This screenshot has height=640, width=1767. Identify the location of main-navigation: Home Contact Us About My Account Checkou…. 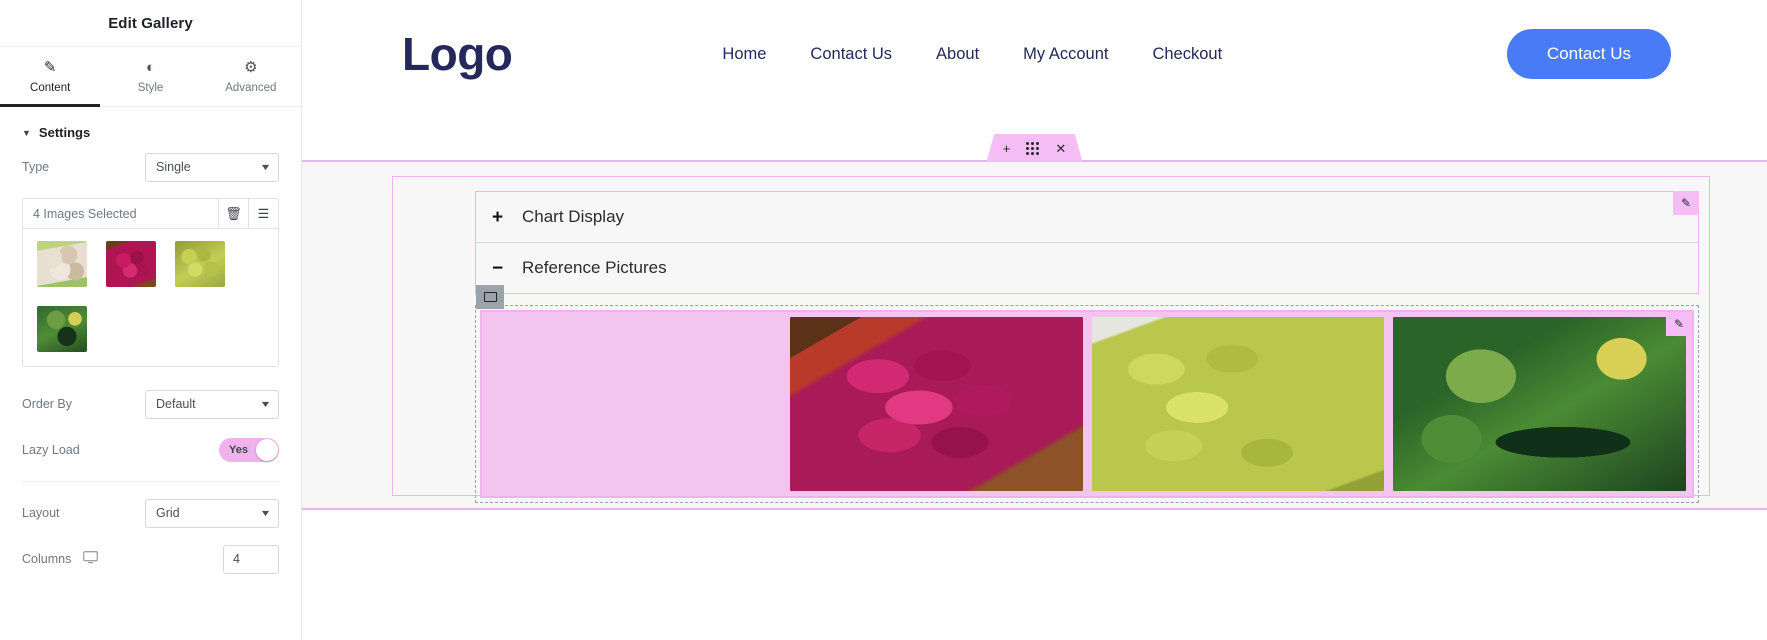
(972, 54).